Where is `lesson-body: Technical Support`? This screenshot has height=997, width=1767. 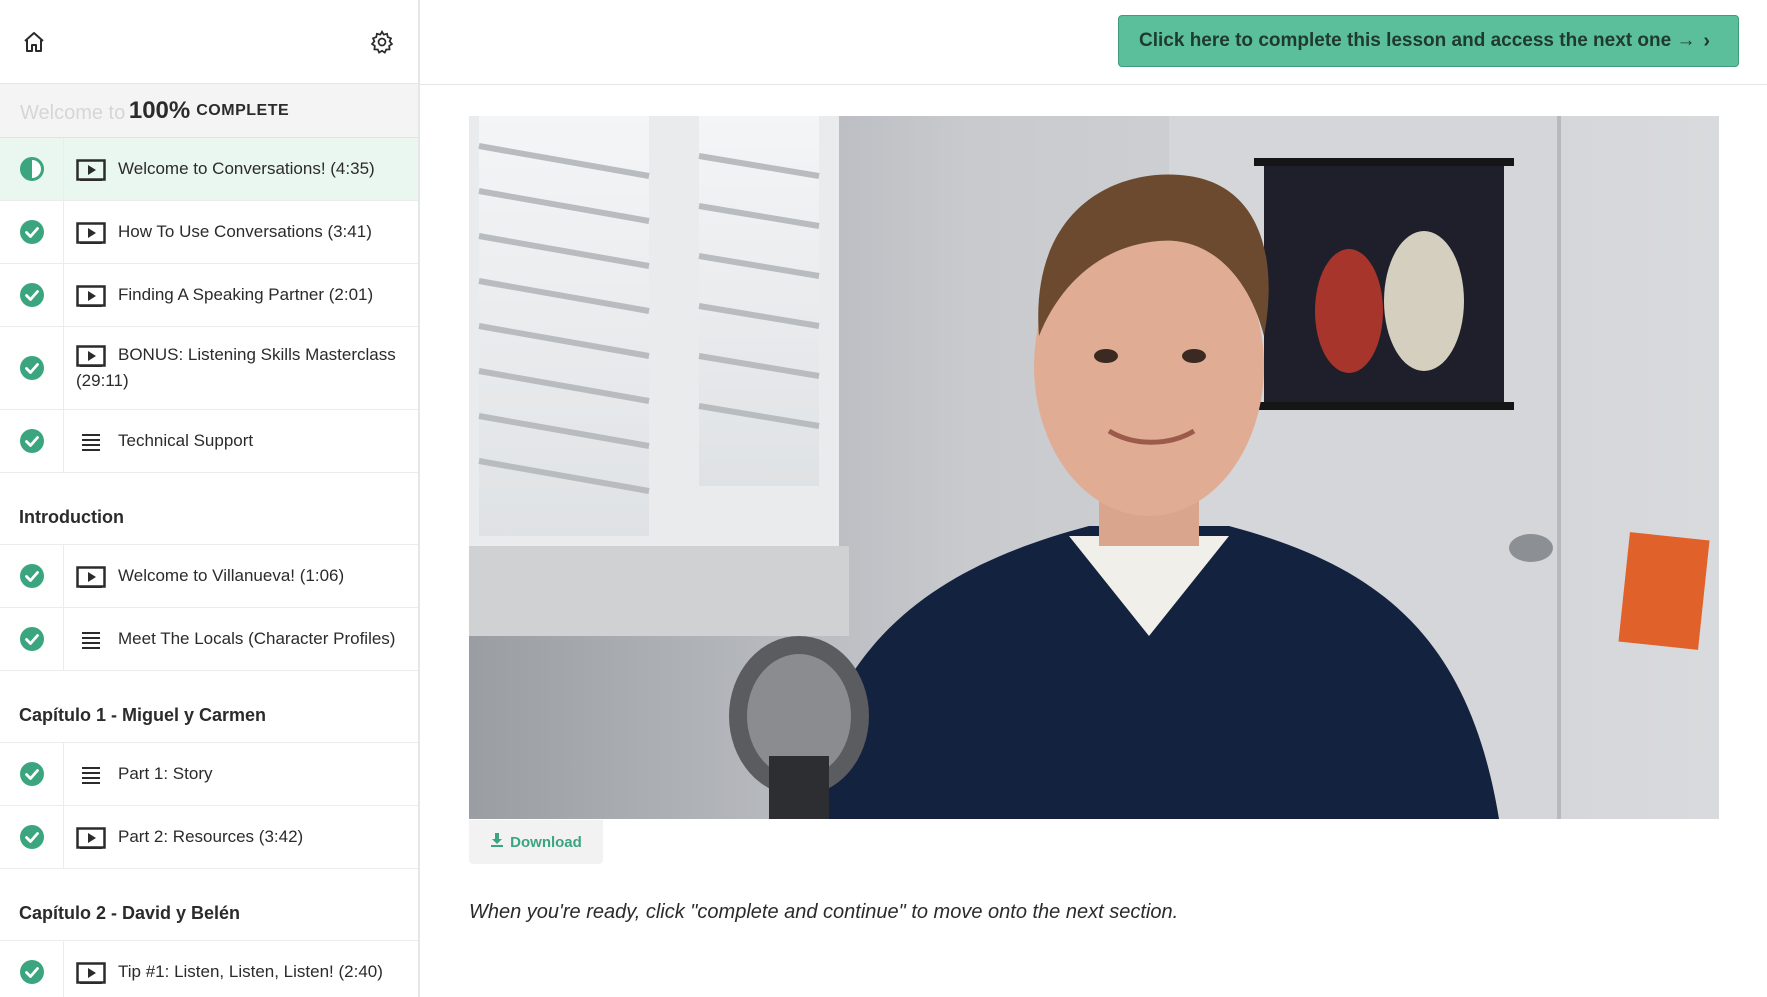
lesson-body: Technical Support is located at coordinates (164, 441).